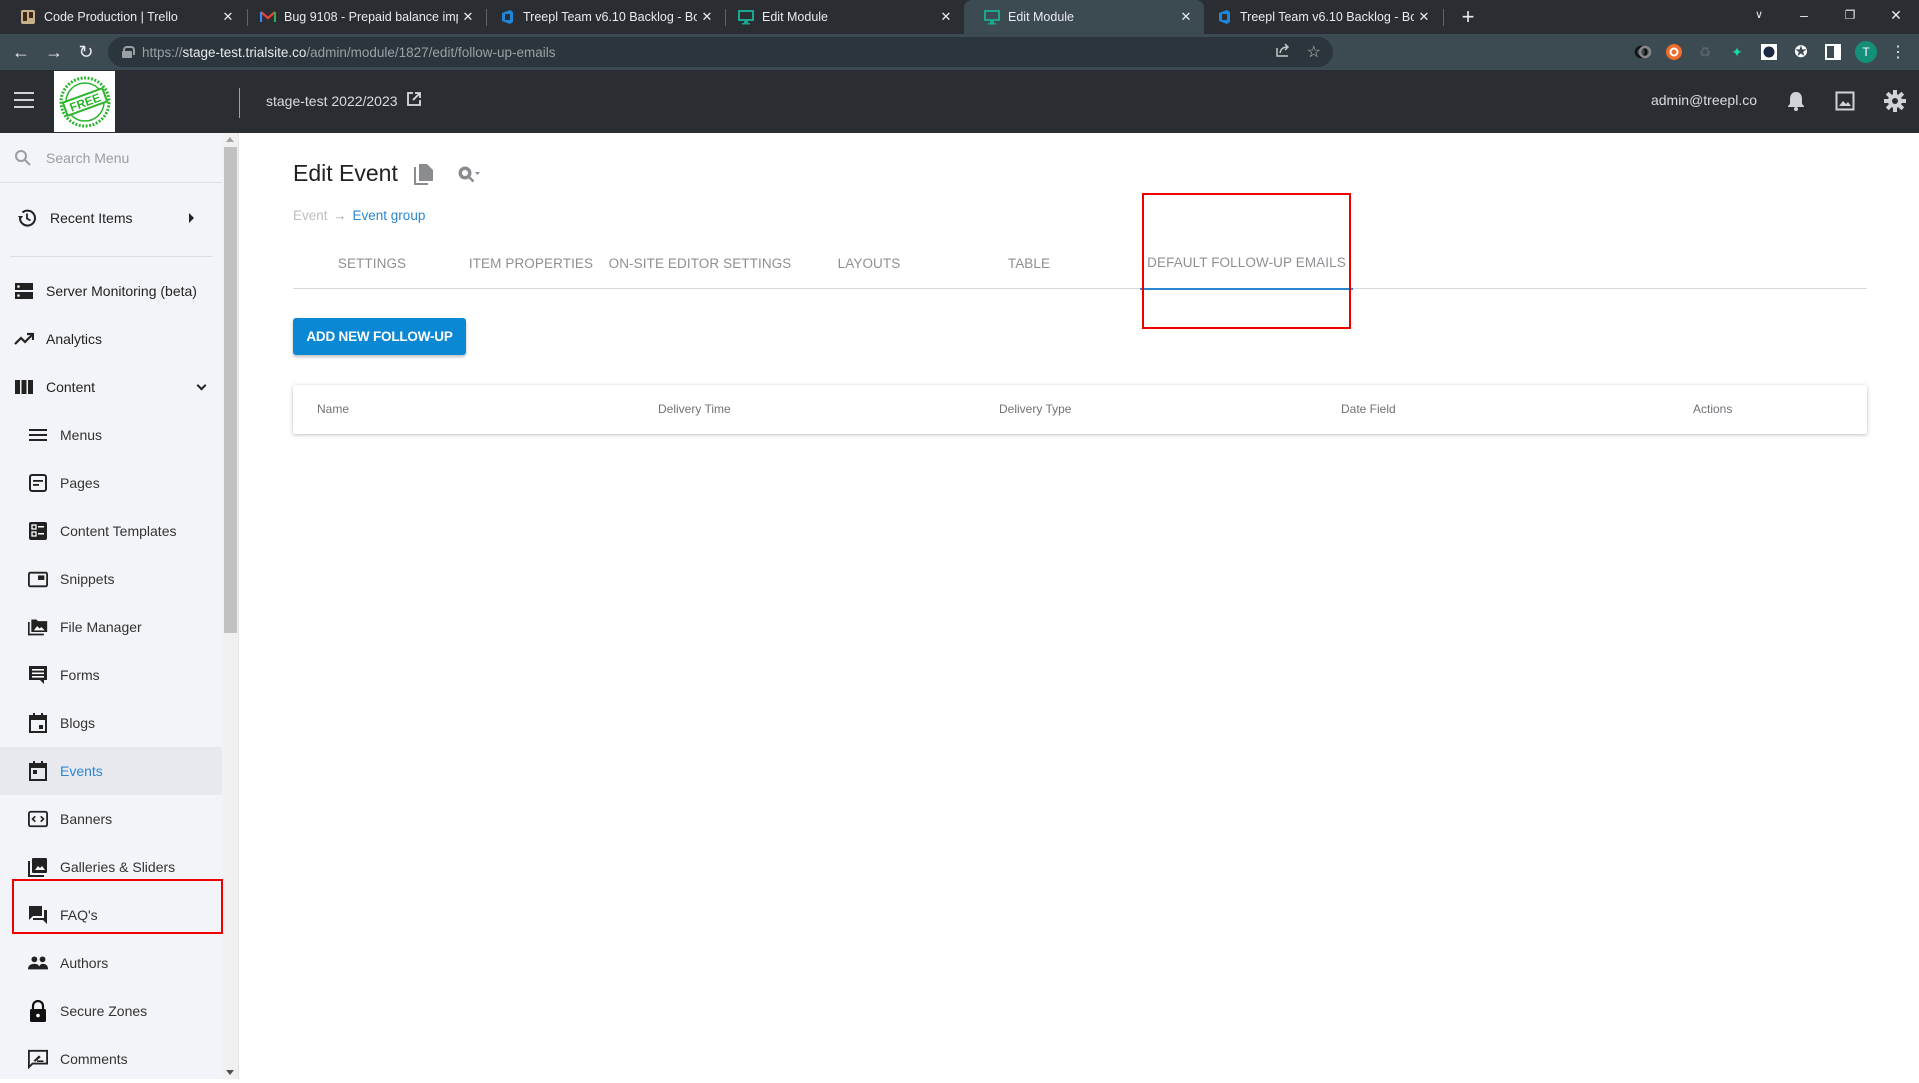  Describe the element at coordinates (38, 723) in the screenshot. I see `calendar-icon` at that location.